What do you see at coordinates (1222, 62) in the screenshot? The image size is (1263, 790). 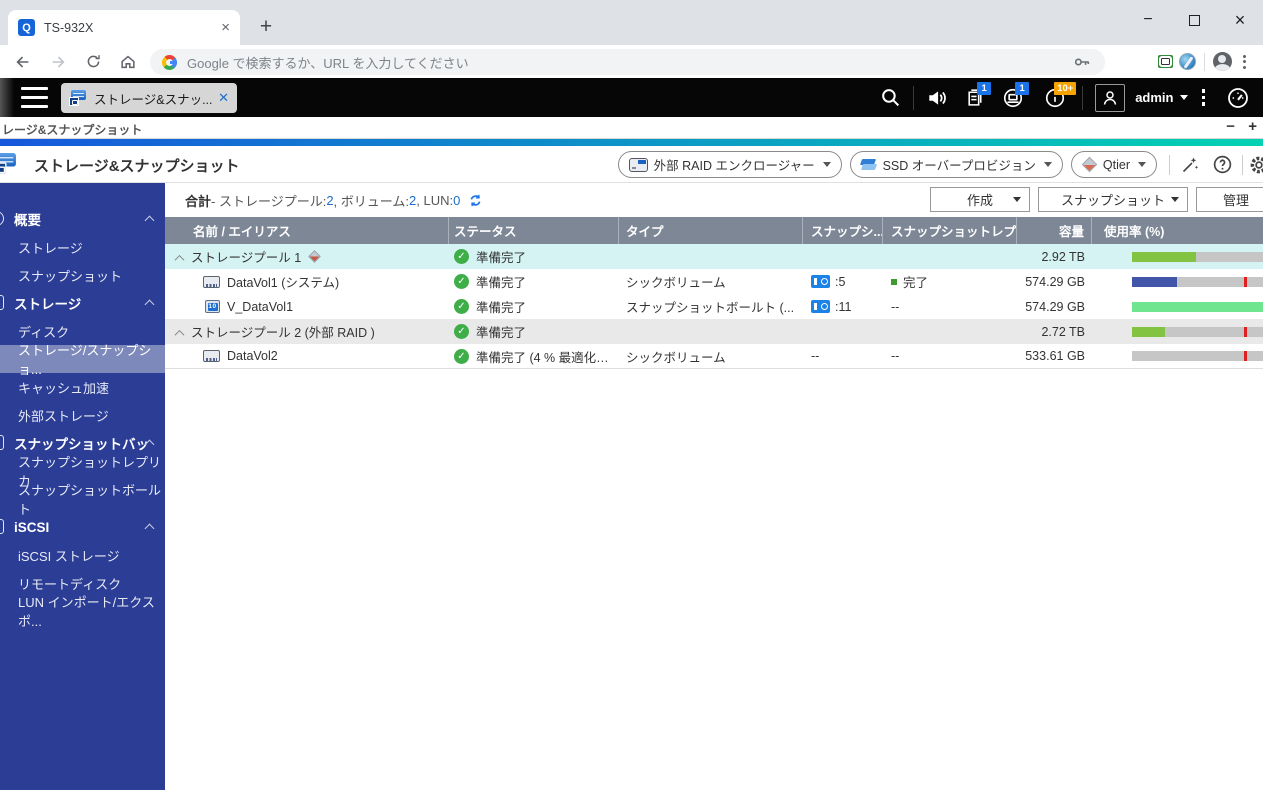 I see `browser-profile-avatar` at bounding box center [1222, 62].